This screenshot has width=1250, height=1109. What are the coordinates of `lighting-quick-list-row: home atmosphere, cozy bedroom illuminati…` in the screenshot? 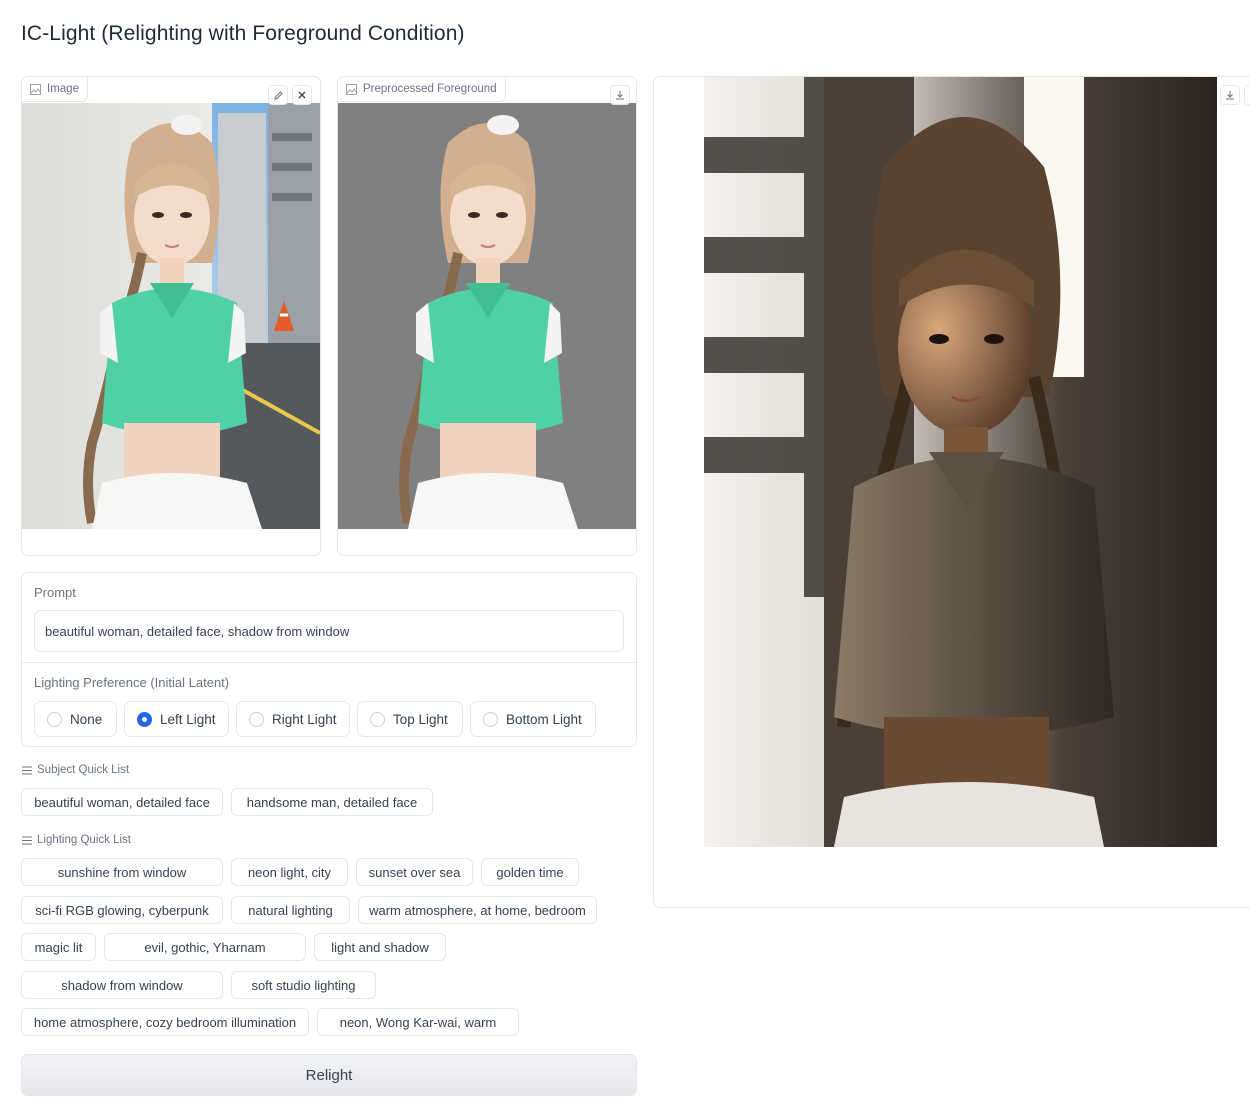 It's located at (270, 1022).